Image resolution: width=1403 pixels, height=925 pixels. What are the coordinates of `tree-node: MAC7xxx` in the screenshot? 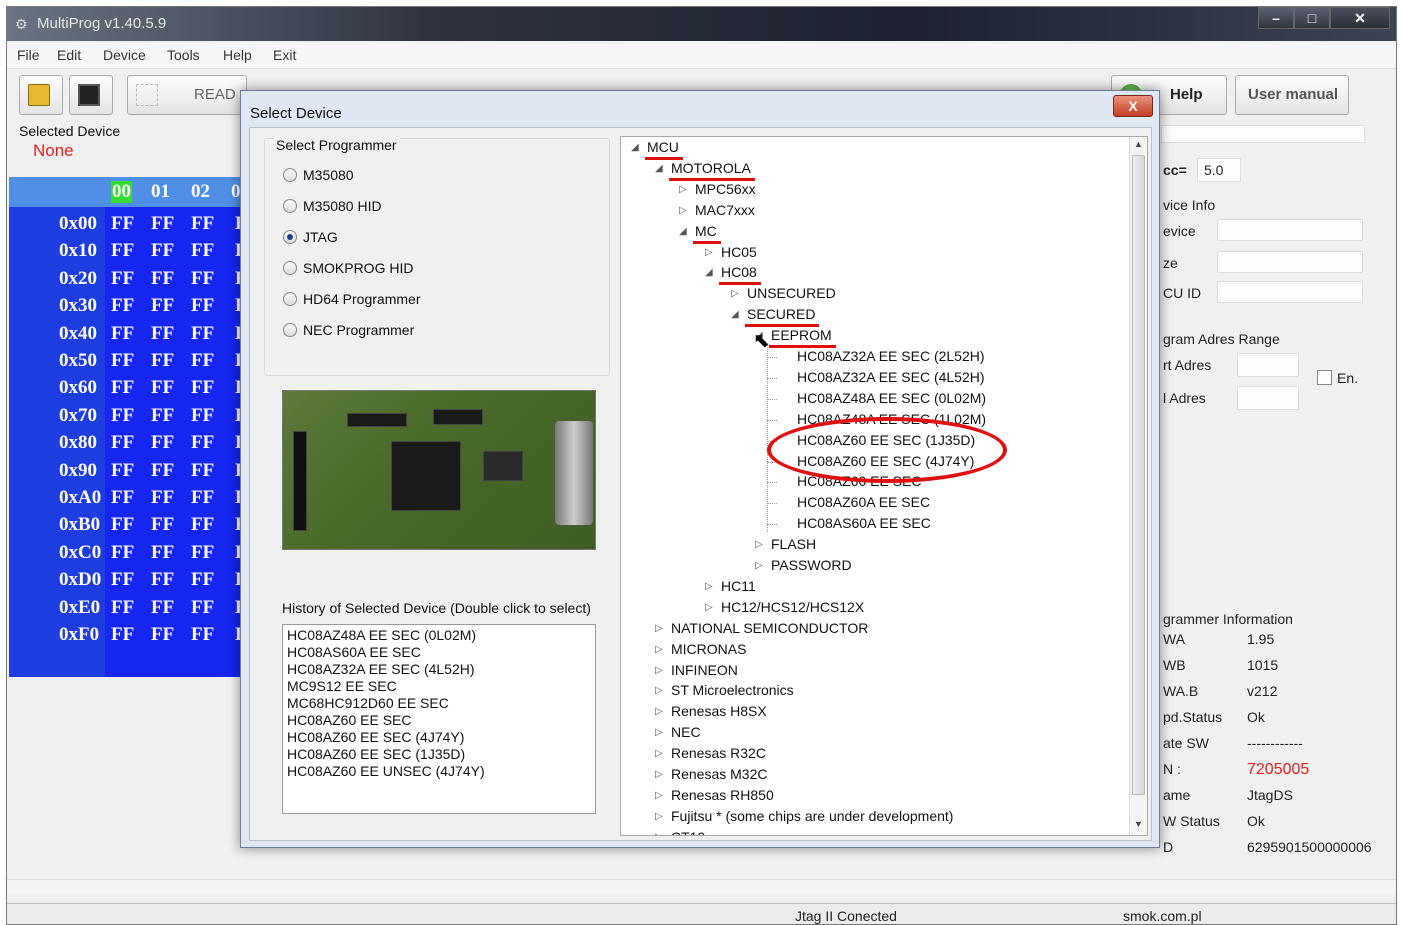 It's located at (725, 210).